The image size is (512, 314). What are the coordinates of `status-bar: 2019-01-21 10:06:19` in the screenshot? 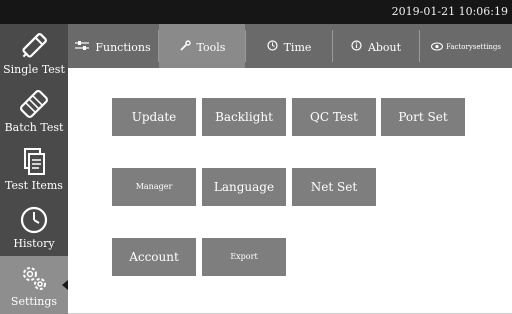 It's located at (256, 12).